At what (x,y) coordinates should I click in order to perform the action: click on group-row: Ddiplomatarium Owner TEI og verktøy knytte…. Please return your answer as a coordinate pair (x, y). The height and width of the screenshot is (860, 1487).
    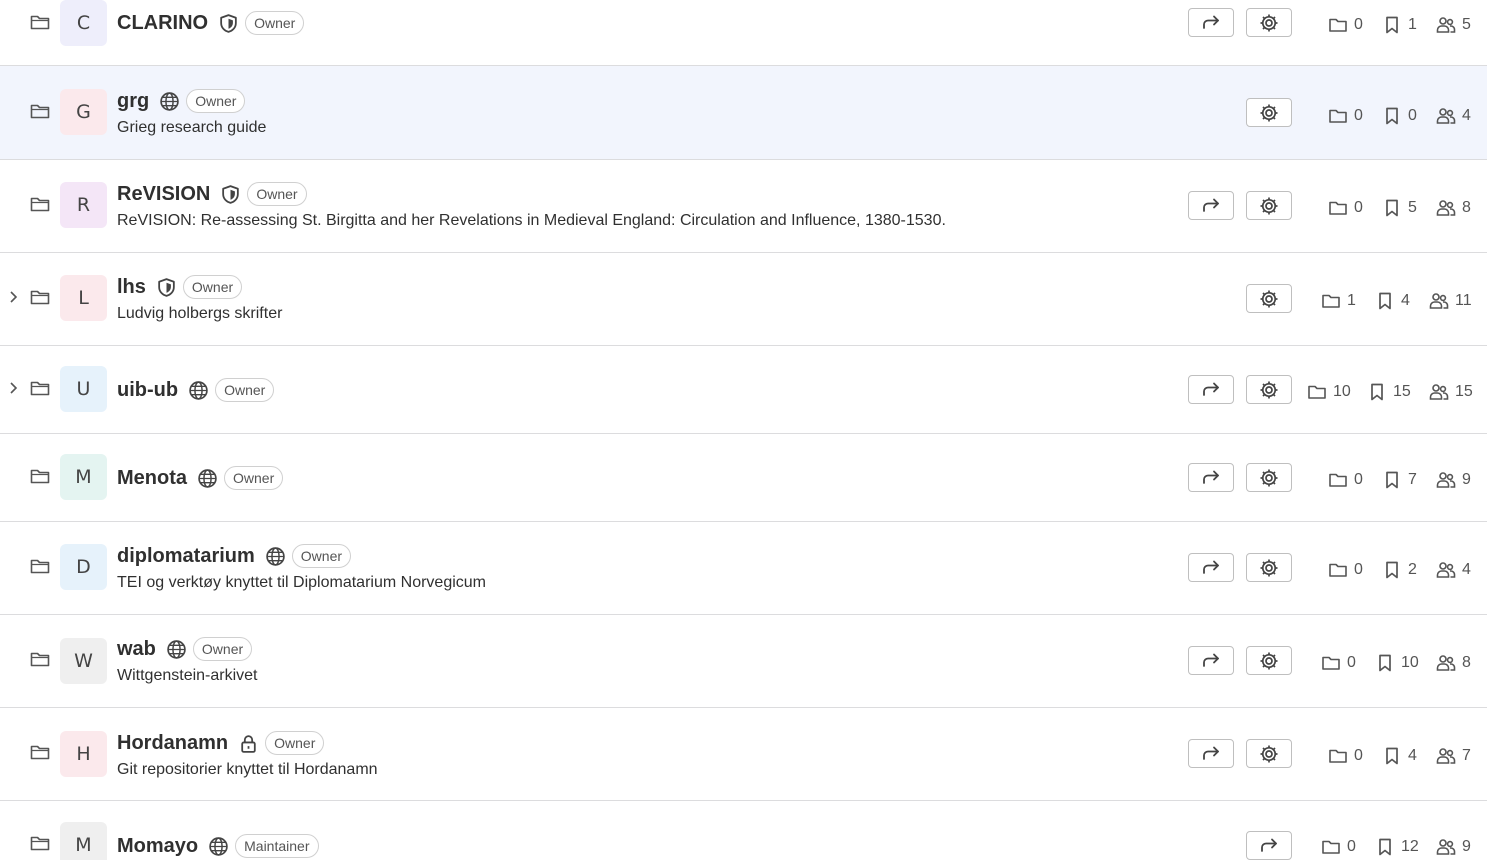
    Looking at the image, I should click on (743, 568).